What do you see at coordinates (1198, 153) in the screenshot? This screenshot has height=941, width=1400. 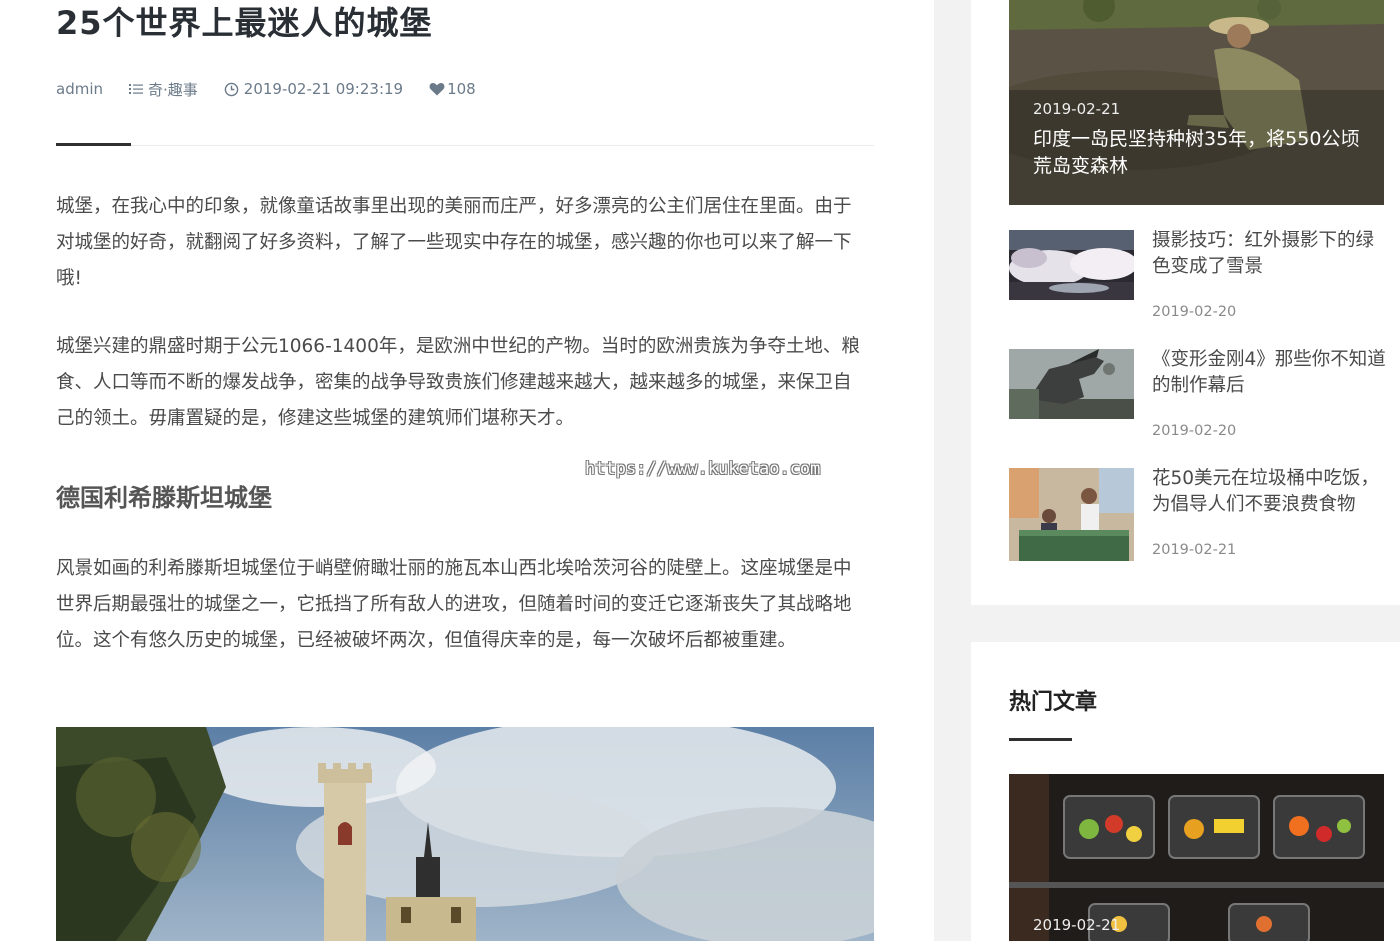 I see `featured-post-title: 印度一岛民坚持种树35年，将550公顷荒岛变森林` at bounding box center [1198, 153].